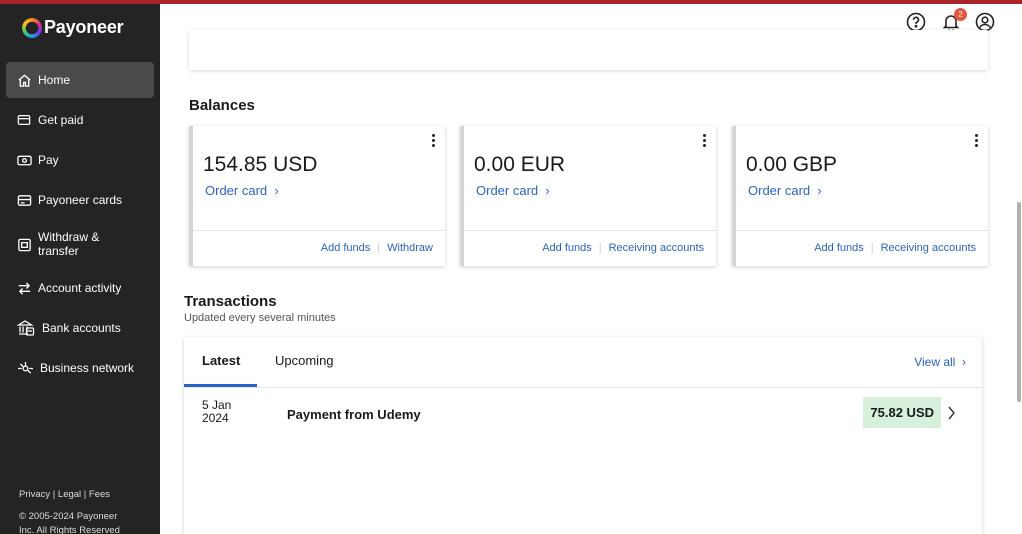 The width and height of the screenshot is (1022, 534). I want to click on scrollbar-thumb, so click(1019, 302).